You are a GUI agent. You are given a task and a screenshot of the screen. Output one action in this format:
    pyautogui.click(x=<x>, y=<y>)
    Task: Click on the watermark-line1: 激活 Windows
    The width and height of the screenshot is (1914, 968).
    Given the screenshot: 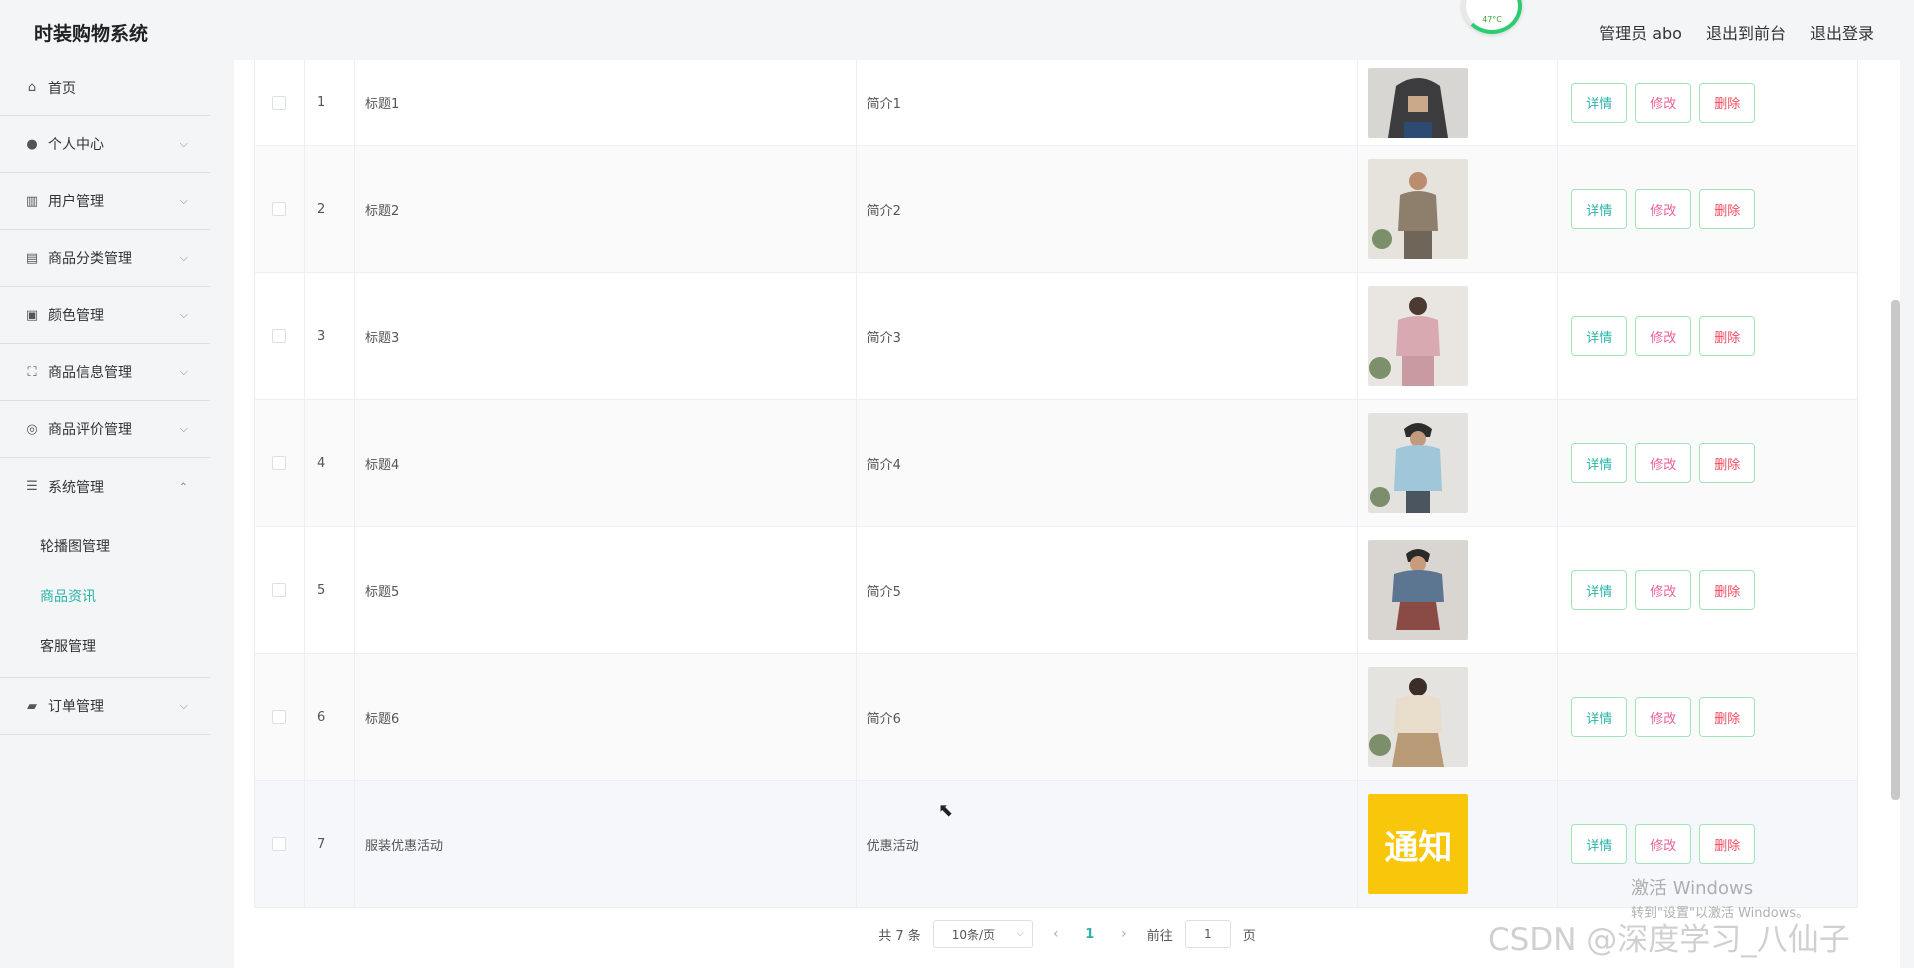 What is the action you would take?
    pyautogui.click(x=1692, y=888)
    